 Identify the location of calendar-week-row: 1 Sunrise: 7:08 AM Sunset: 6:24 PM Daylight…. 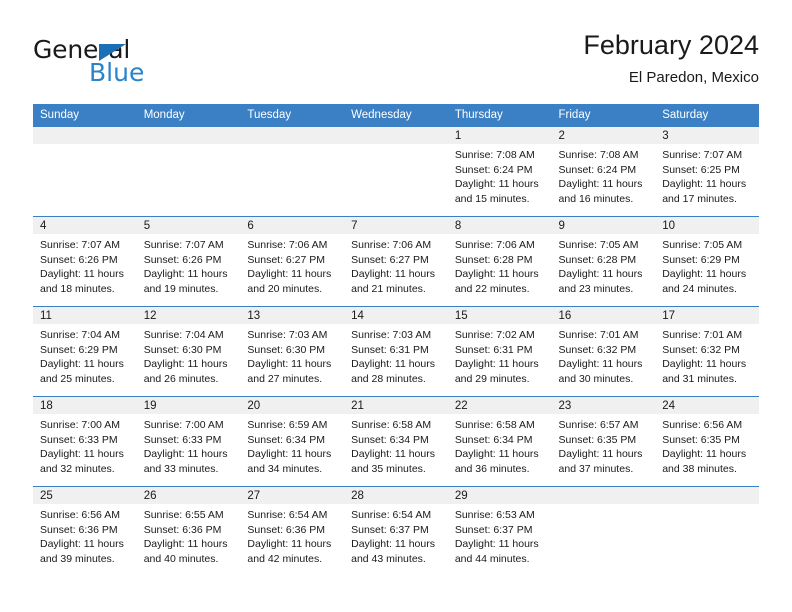
(396, 171).